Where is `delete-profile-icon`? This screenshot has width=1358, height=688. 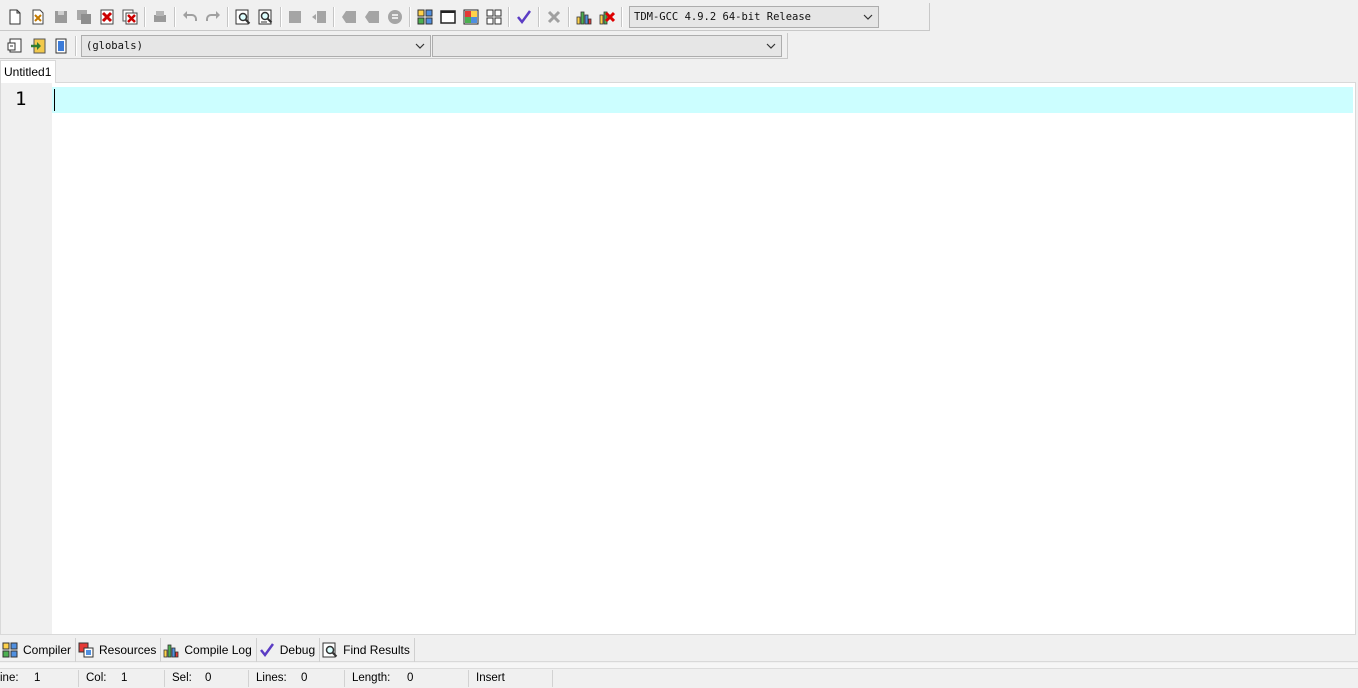
delete-profile-icon is located at coordinates (606, 17).